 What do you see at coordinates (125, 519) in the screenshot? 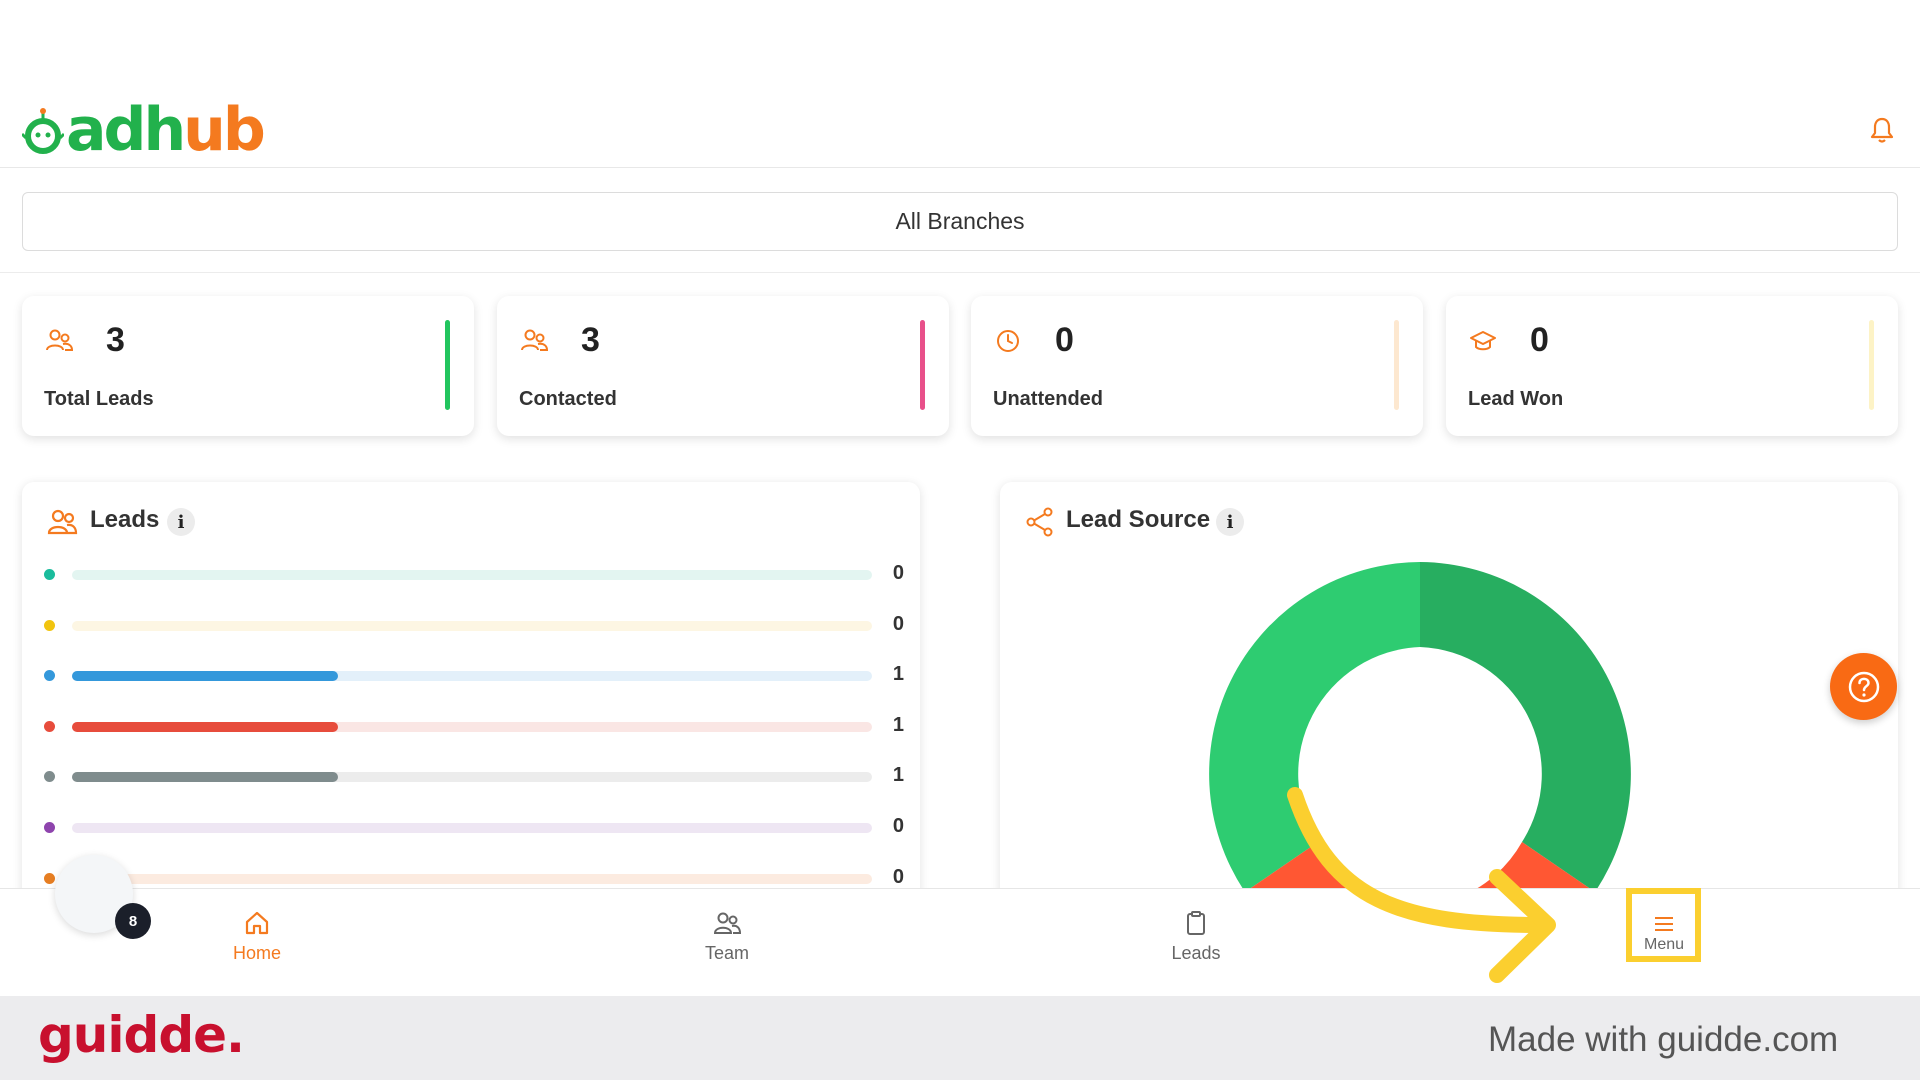
I see `leads-panel-title: Leads` at bounding box center [125, 519].